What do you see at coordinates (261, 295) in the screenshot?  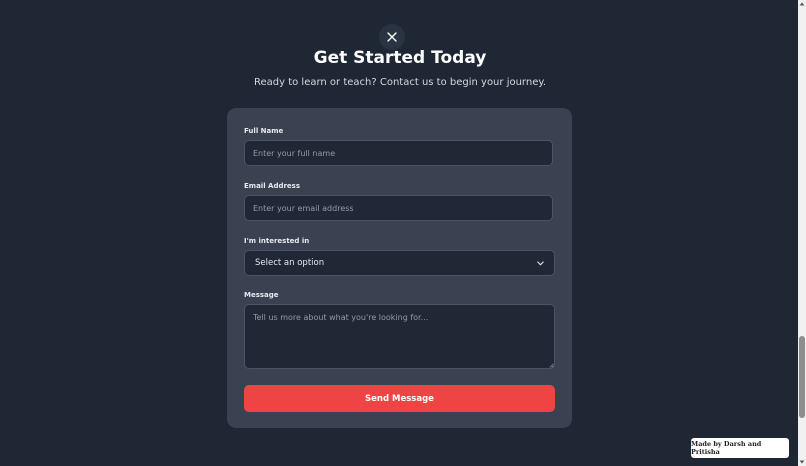 I see `message-label: Message` at bounding box center [261, 295].